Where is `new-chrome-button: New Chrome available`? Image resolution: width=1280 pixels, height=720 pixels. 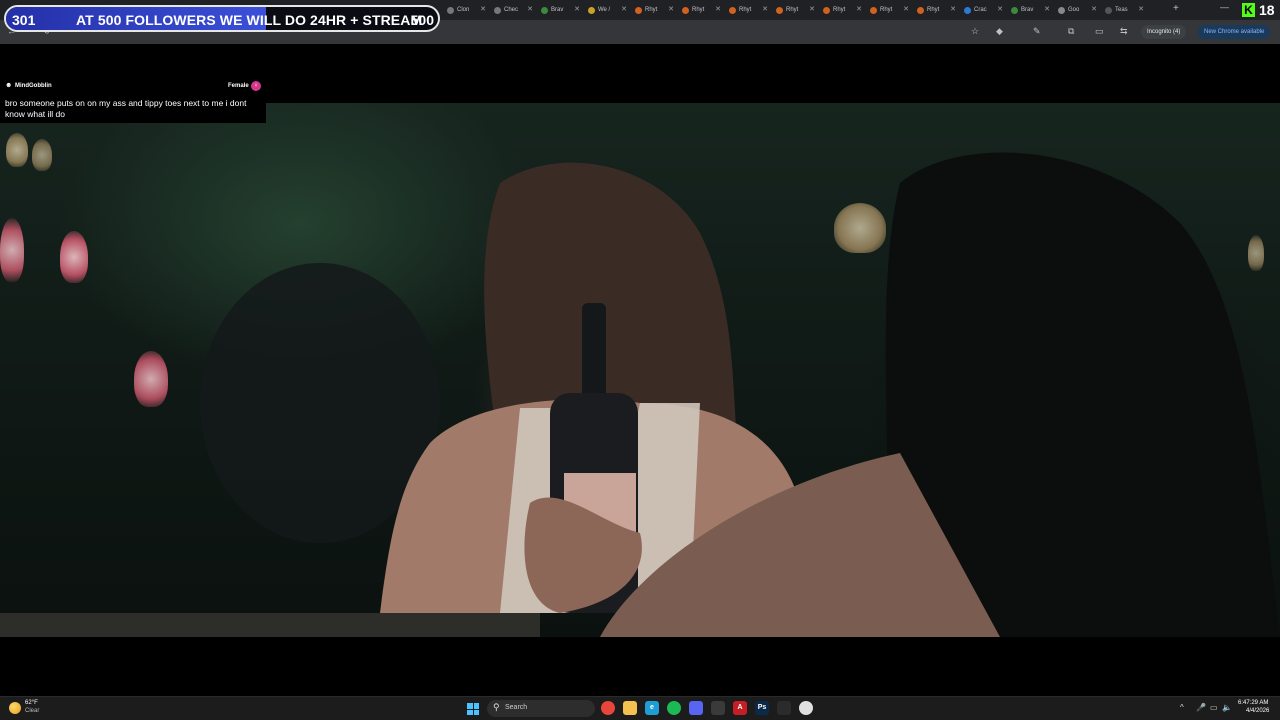
new-chrome-button: New Chrome available is located at coordinates (1234, 32).